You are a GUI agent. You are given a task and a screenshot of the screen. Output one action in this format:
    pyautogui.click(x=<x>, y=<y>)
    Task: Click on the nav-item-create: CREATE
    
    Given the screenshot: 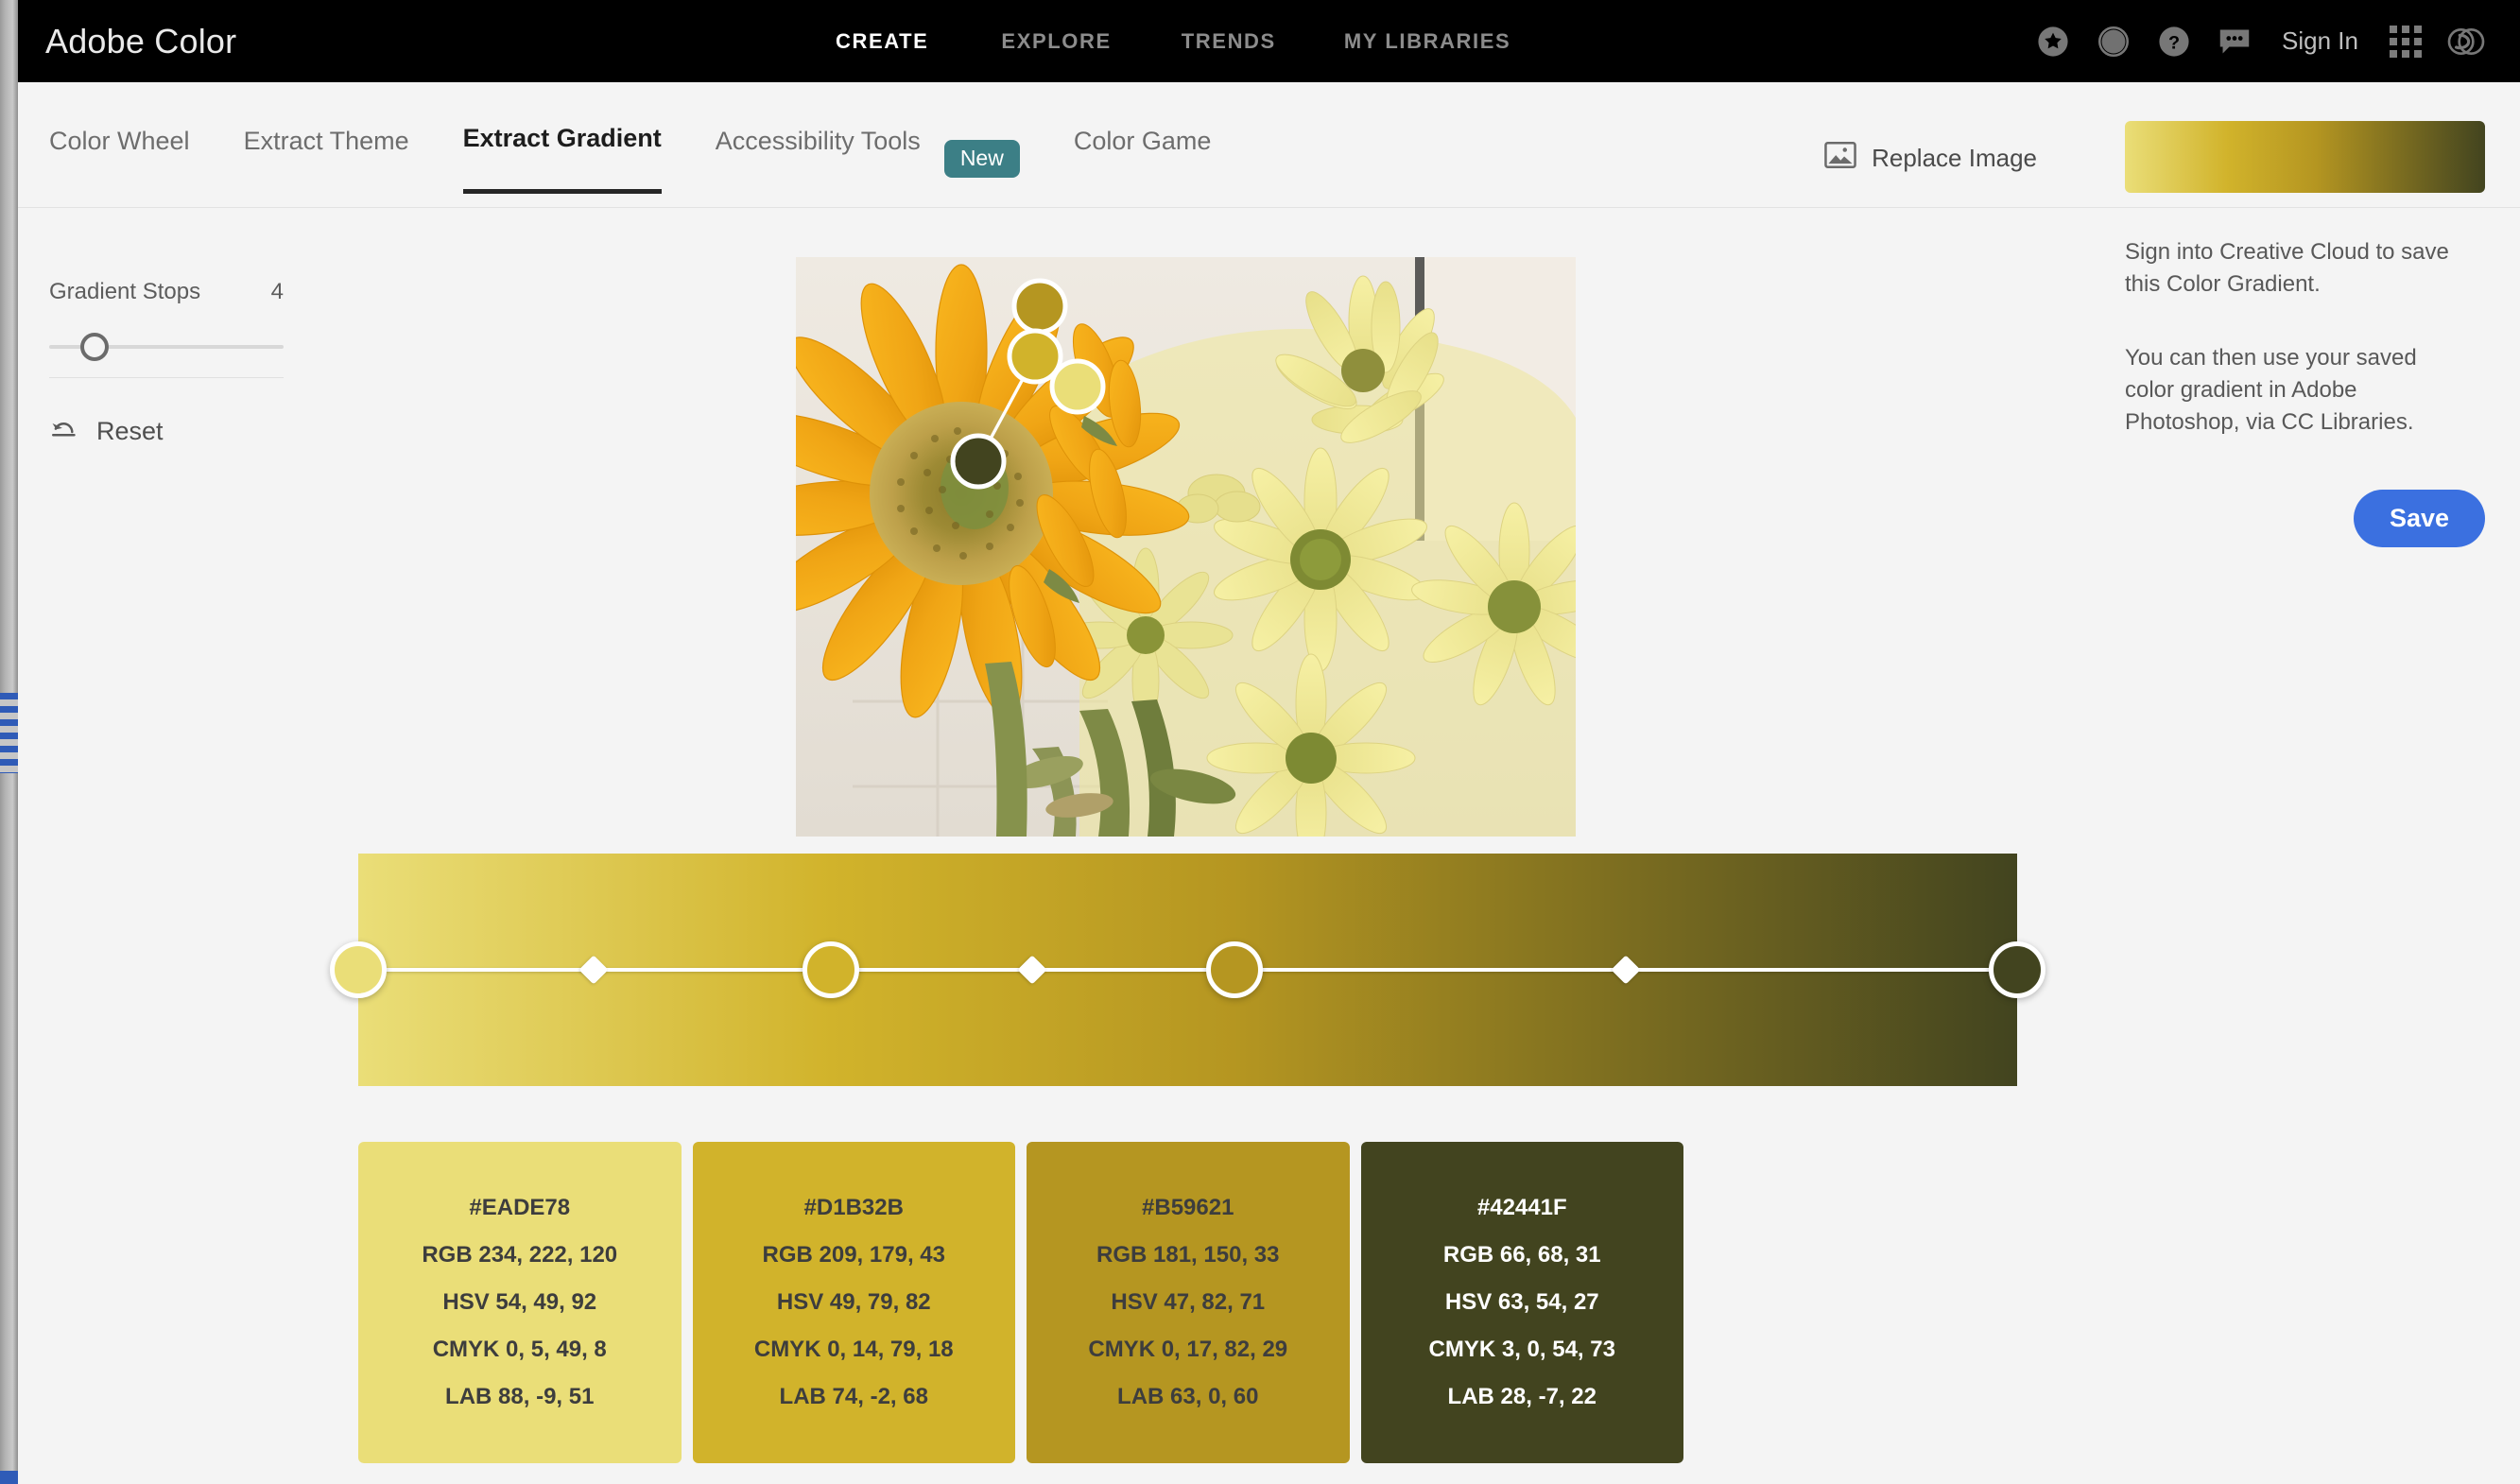 What is the action you would take?
    pyautogui.click(x=882, y=41)
    